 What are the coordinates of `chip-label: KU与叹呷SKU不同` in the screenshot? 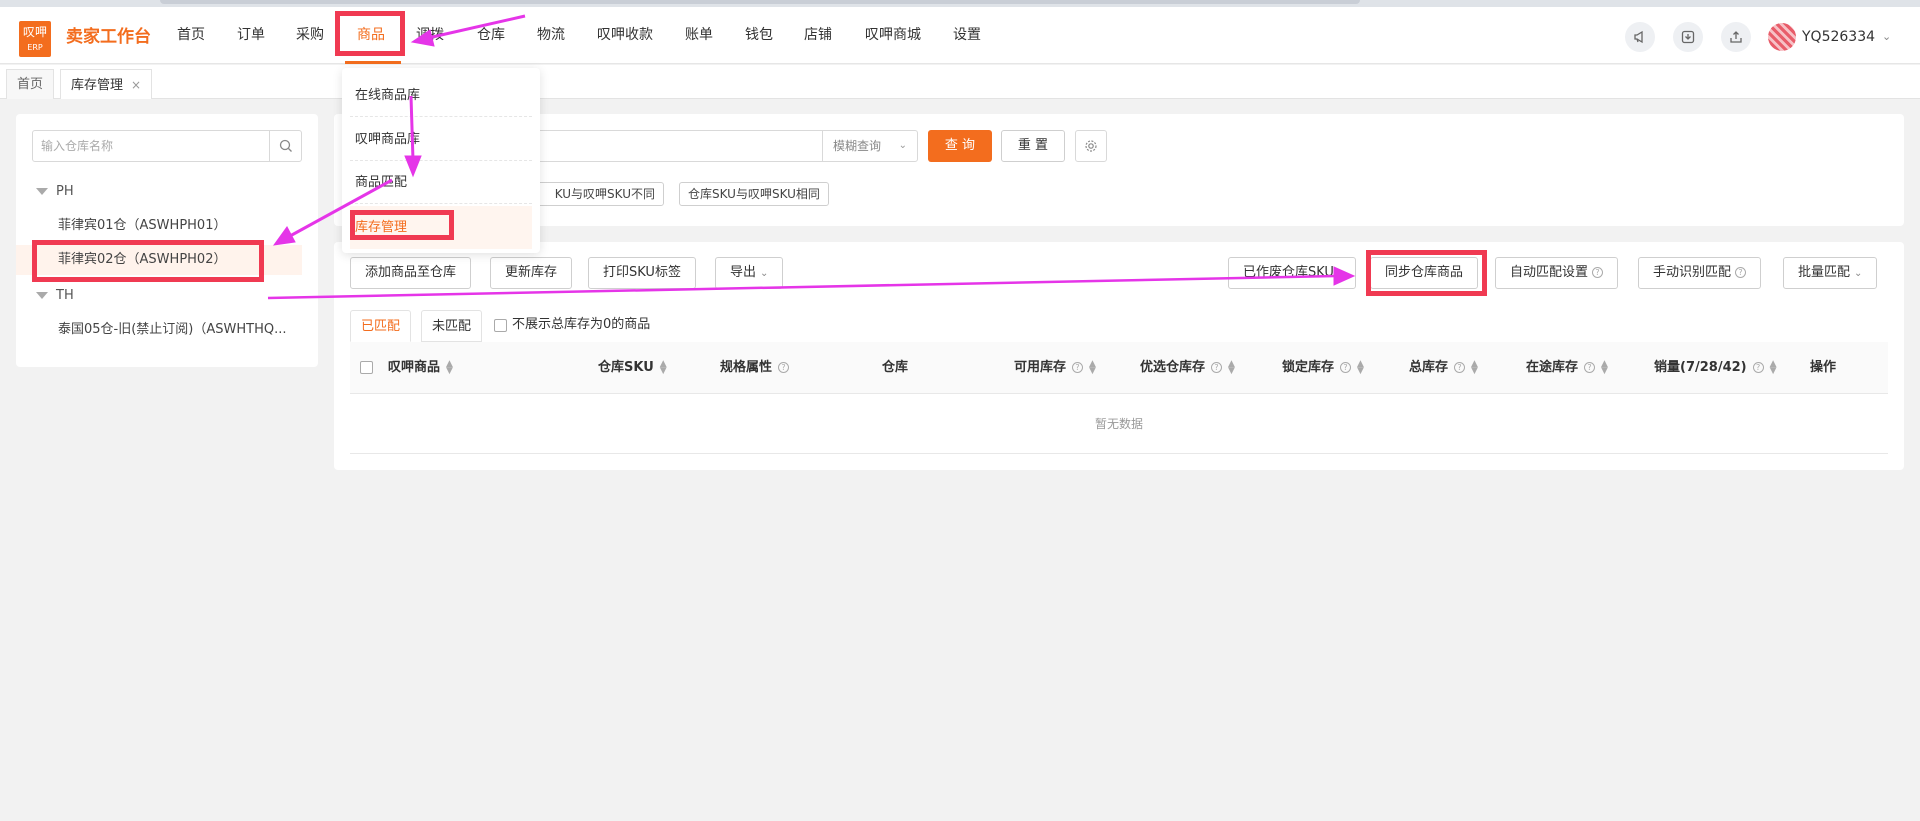 It's located at (604, 194).